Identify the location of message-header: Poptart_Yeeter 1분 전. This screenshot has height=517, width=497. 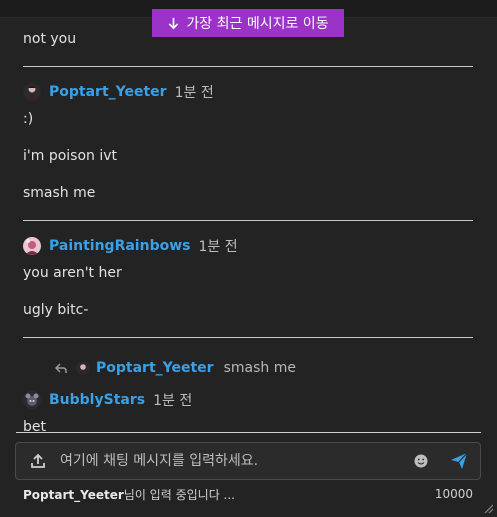
(118, 92).